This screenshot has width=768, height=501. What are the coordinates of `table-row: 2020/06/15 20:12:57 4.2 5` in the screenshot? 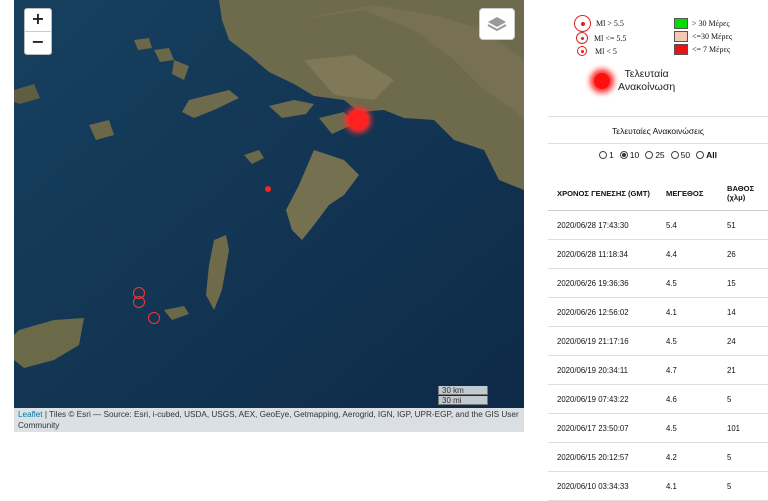 It's located at (658, 457).